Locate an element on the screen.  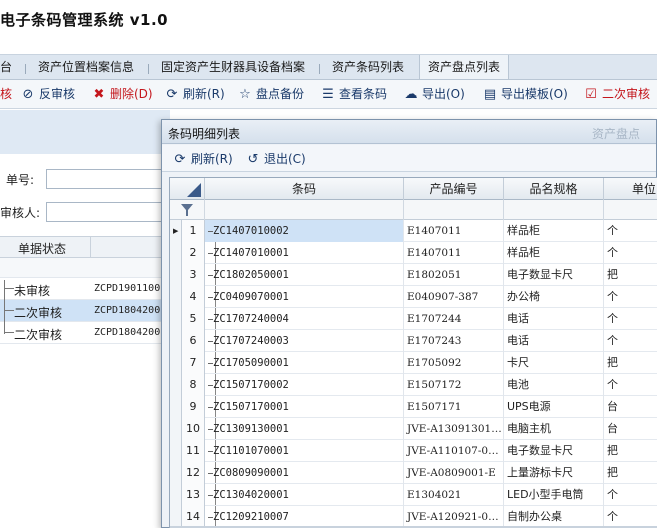
filter-product-no is located at coordinates (454, 210).